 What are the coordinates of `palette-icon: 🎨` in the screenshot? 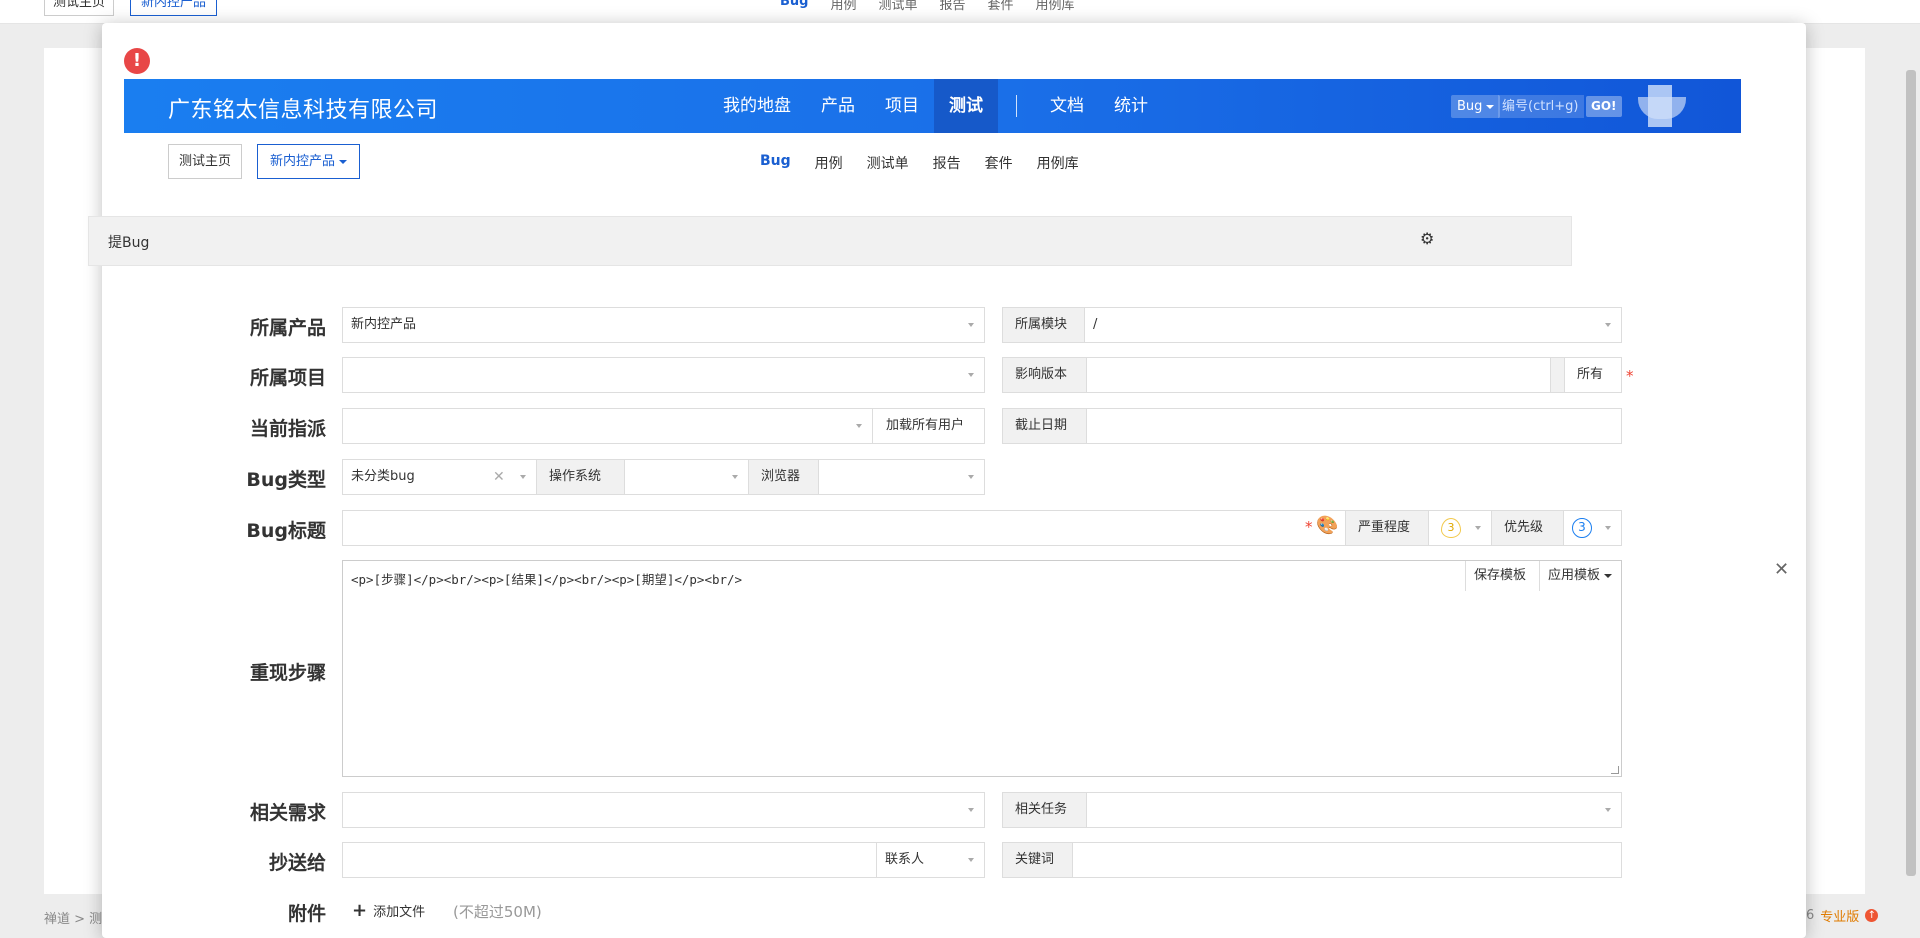 It's located at (1327, 525).